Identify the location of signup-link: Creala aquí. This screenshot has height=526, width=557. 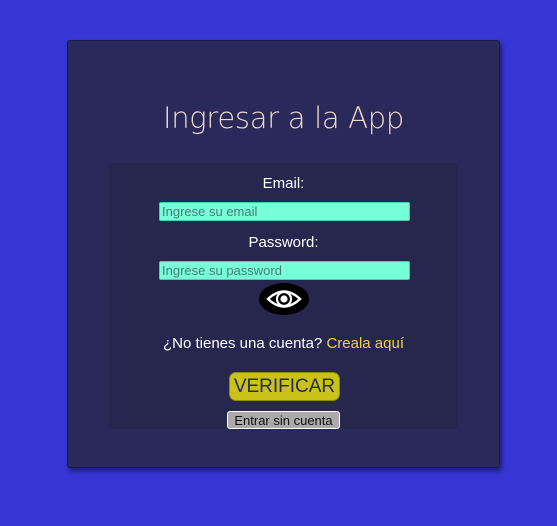
(365, 343).